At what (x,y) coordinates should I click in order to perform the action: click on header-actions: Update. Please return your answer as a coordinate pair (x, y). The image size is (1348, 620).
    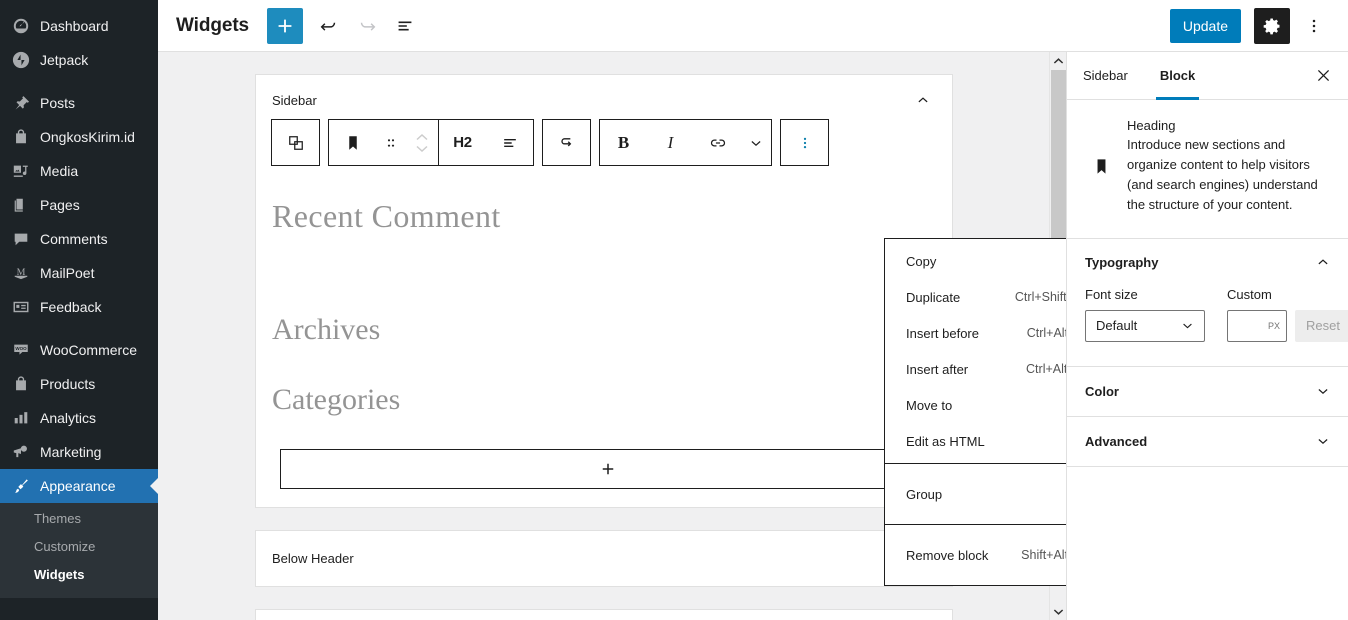
    Looking at the image, I should click on (1250, 25).